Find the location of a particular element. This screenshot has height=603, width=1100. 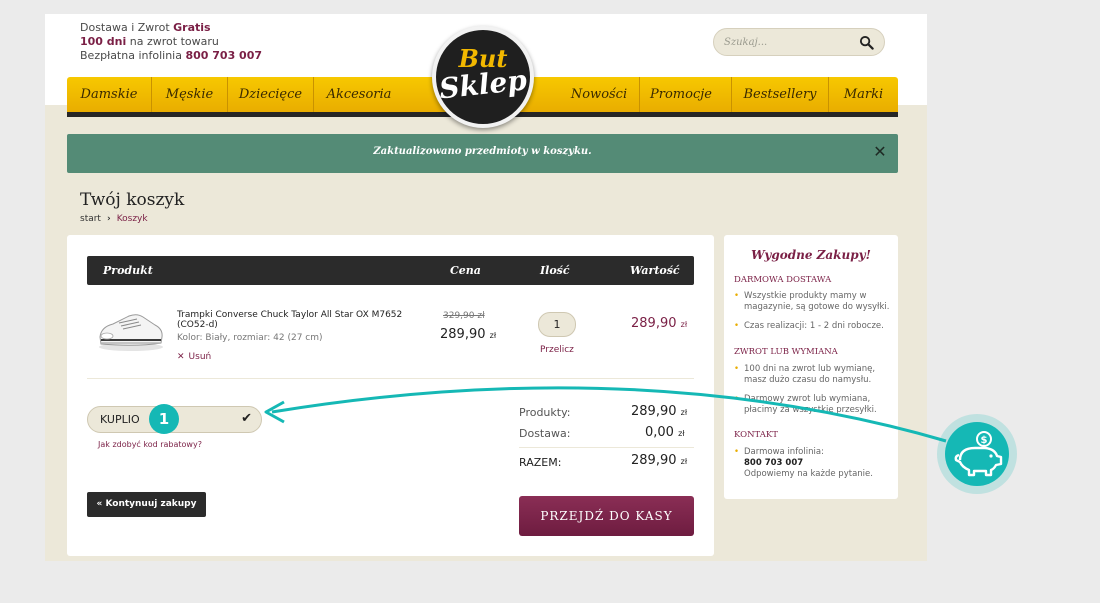

inner-circle: $ is located at coordinates (977, 454).